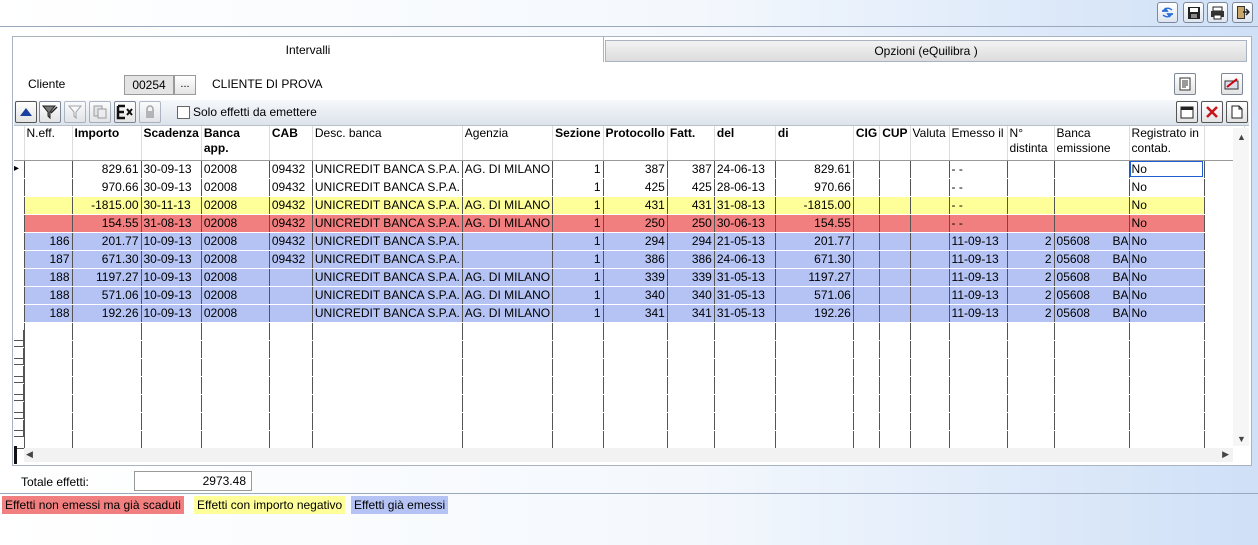  What do you see at coordinates (149, 85) in the screenshot?
I see `cliente-code-field: 00254` at bounding box center [149, 85].